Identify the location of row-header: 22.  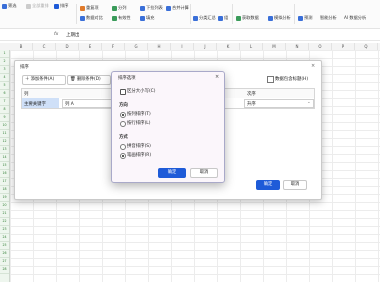
(4, 222).